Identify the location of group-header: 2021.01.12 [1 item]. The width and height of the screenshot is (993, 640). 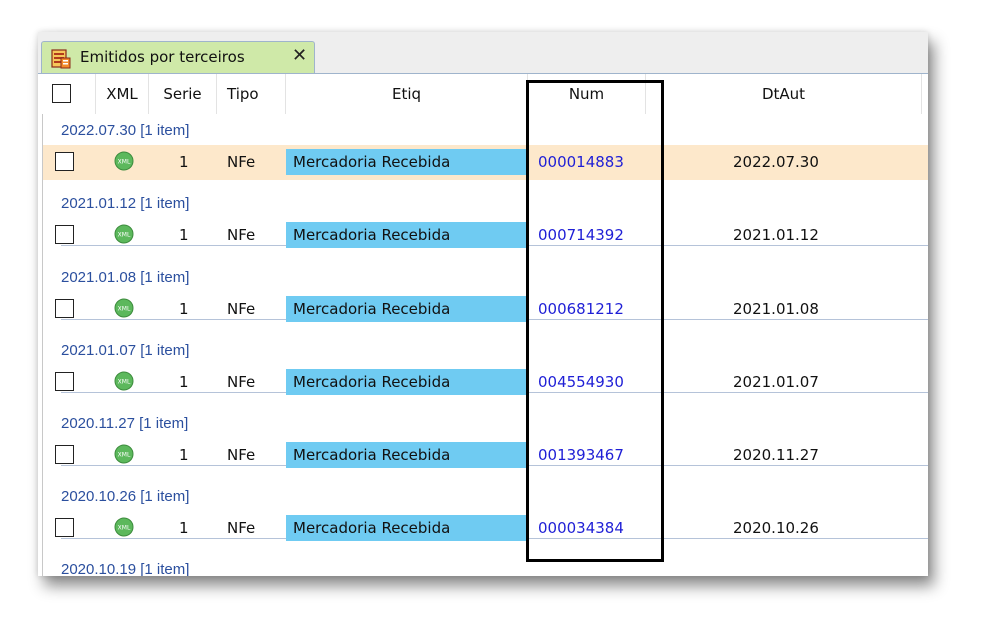
(128, 203).